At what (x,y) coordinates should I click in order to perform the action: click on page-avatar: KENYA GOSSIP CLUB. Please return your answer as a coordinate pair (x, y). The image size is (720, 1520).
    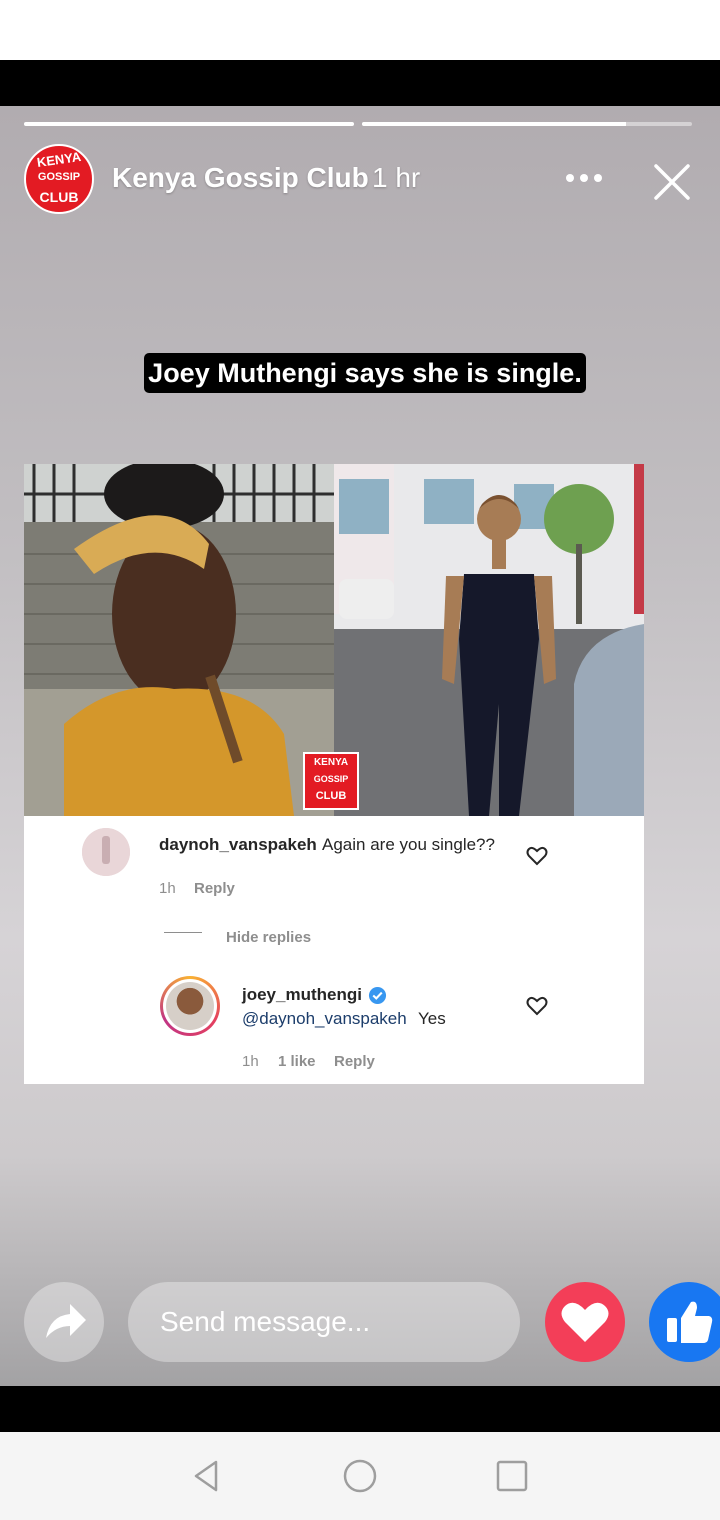
    Looking at the image, I should click on (59, 179).